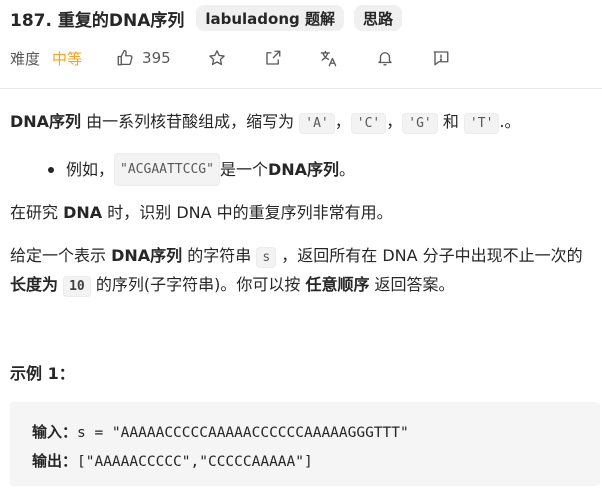 This screenshot has height=502, width=602. Describe the element at coordinates (270, 18) in the screenshot. I see `labuladong-solution-chip: labuladong 题解` at that location.